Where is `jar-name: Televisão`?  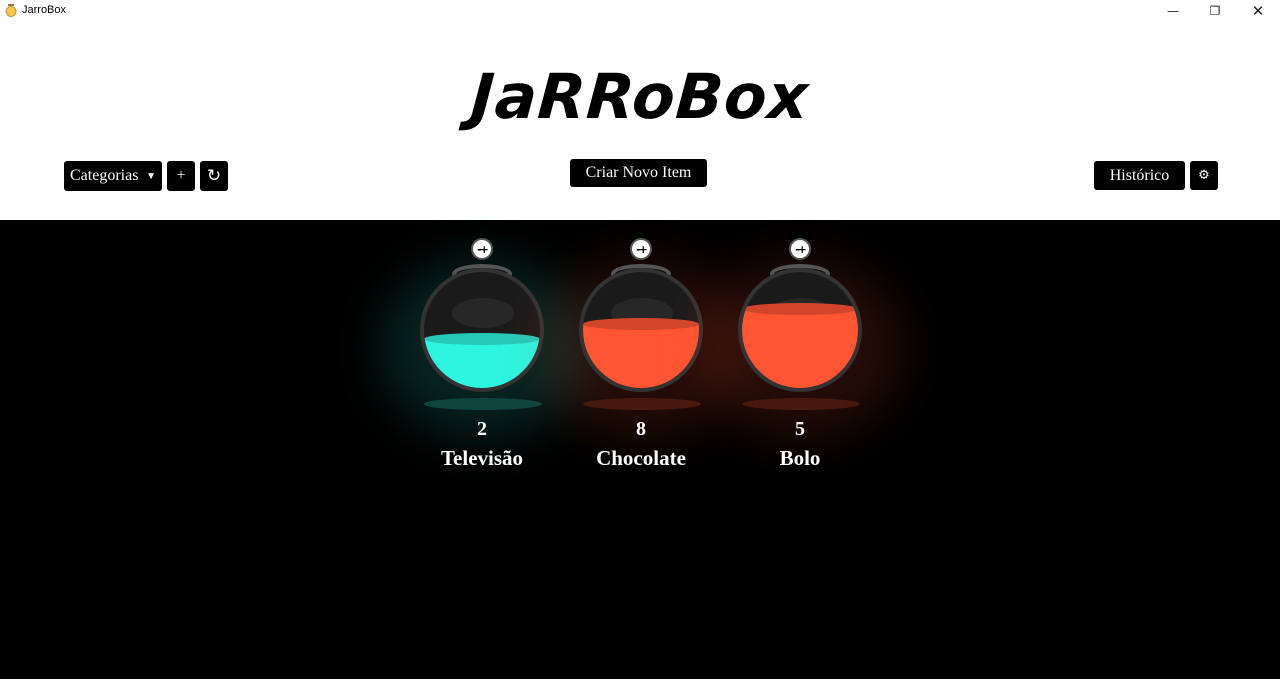
jar-name: Televisão is located at coordinates (482, 458).